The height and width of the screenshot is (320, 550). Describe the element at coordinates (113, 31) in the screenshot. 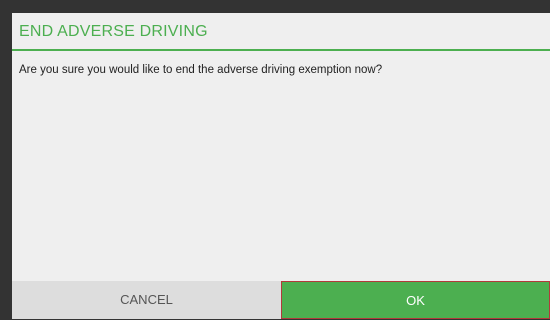

I see `dialog-title: END ADVERSE DRIVING` at that location.